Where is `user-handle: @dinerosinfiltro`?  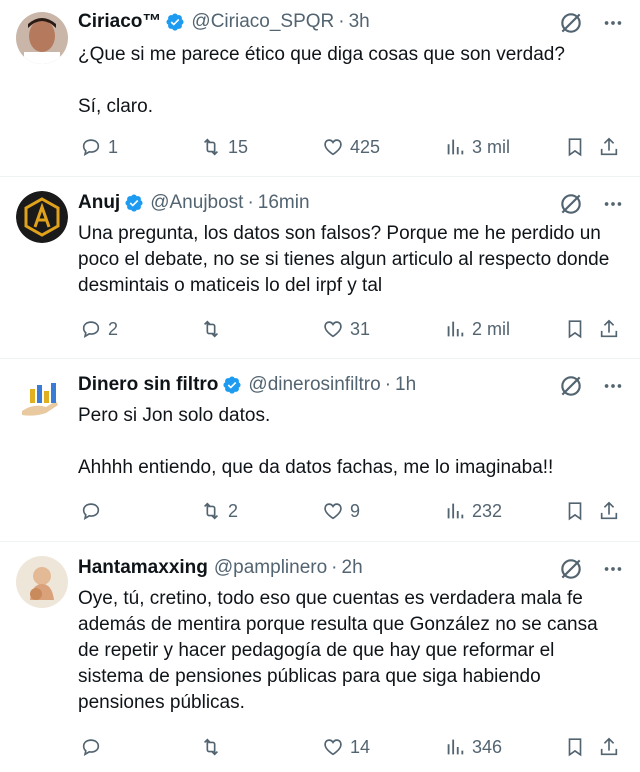
user-handle: @dinerosinfiltro is located at coordinates (314, 385).